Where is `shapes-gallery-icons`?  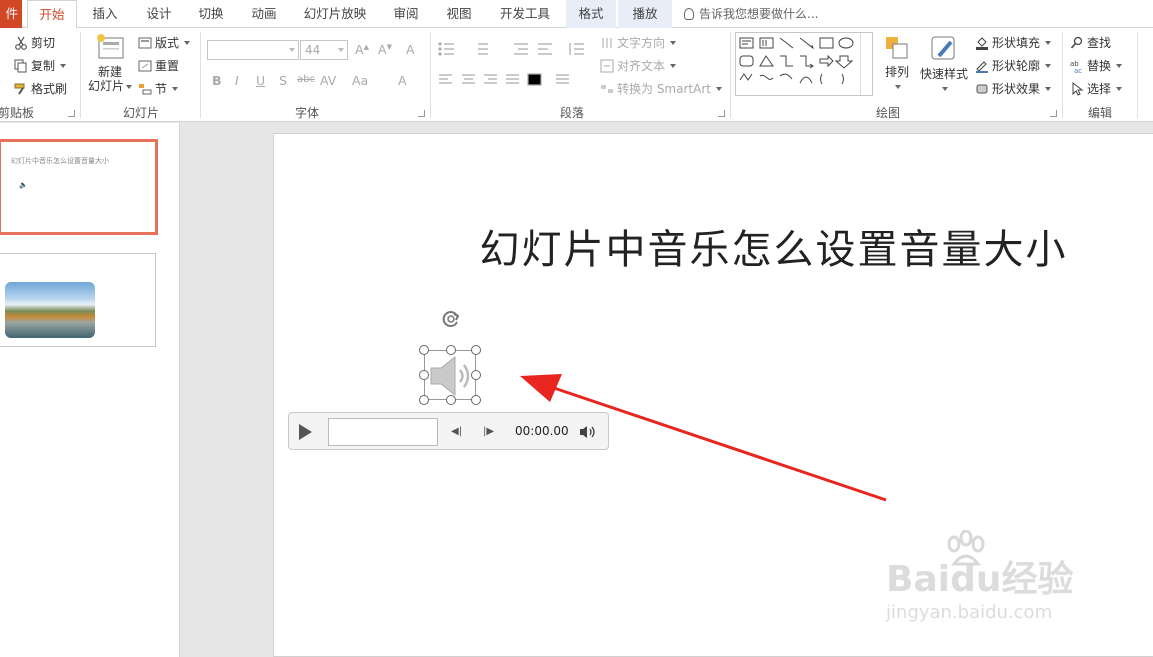 shapes-gallery-icons is located at coordinates (796, 61).